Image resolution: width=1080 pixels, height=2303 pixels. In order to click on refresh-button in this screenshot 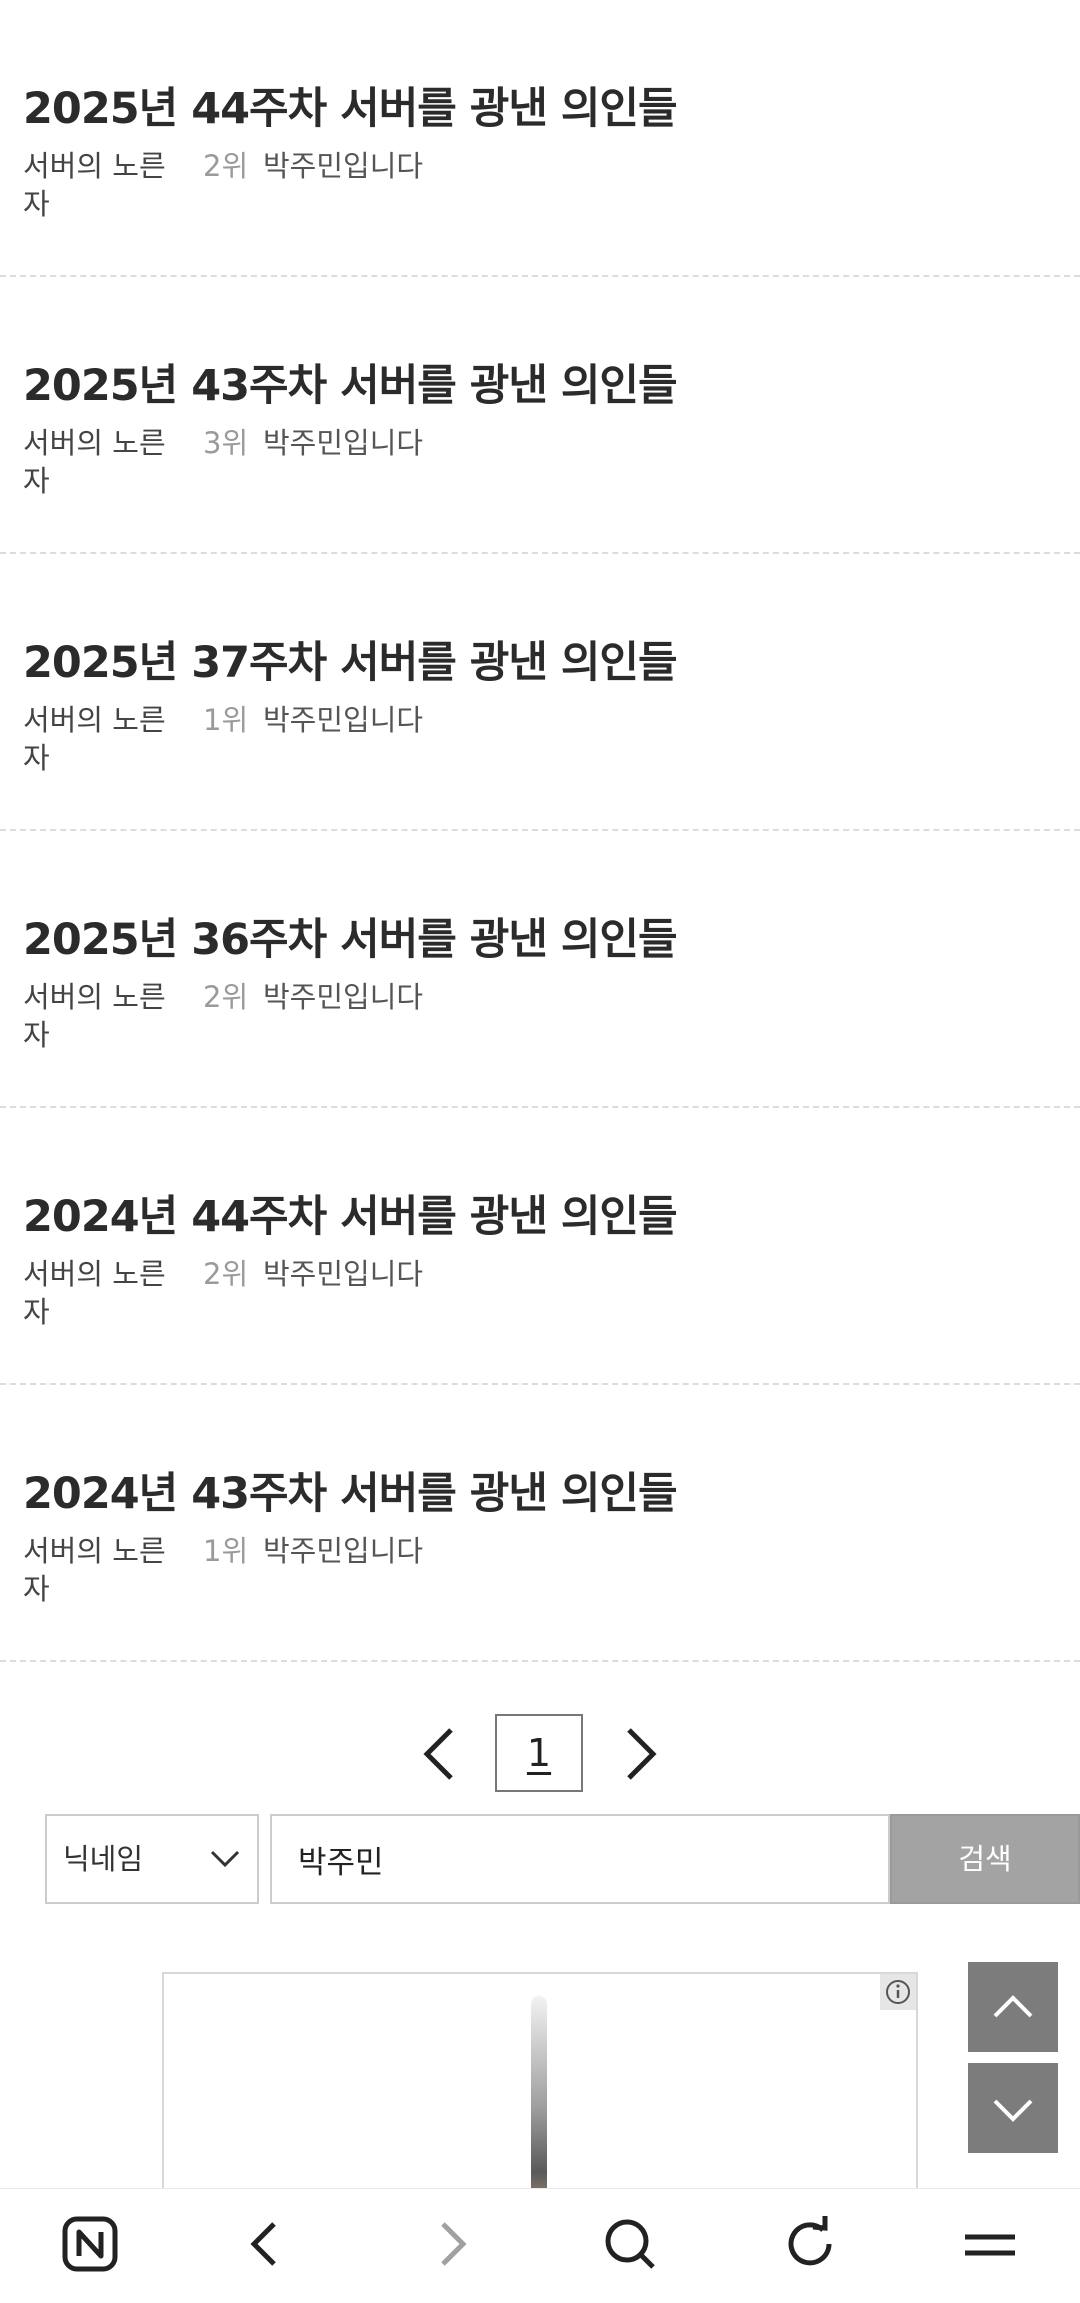, I will do `click(810, 2244)`.